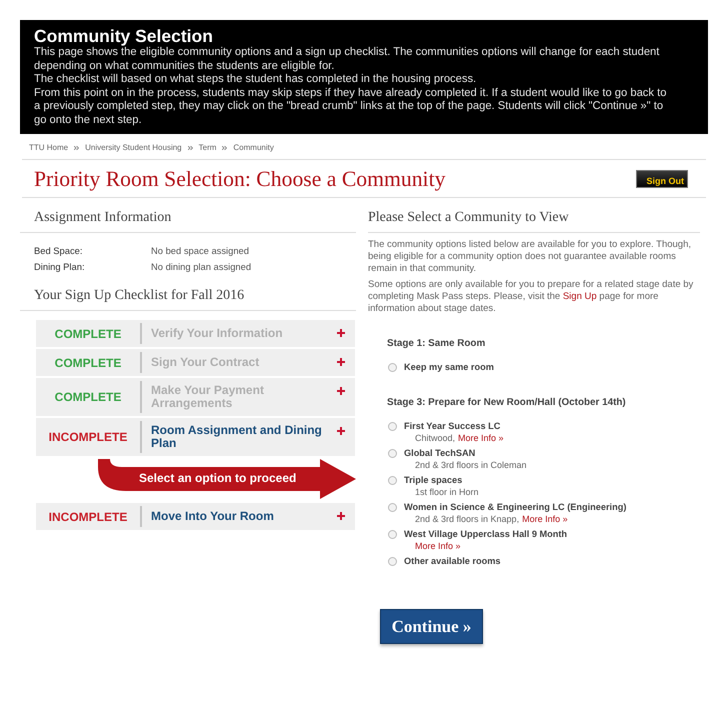  Describe the element at coordinates (531, 297) in the screenshot. I see `note-text: Some options are only available for you to prepare for a related stage date by completing Mask Pass steps. Please, visit the Sign Up page for more information about stage dates.` at that location.